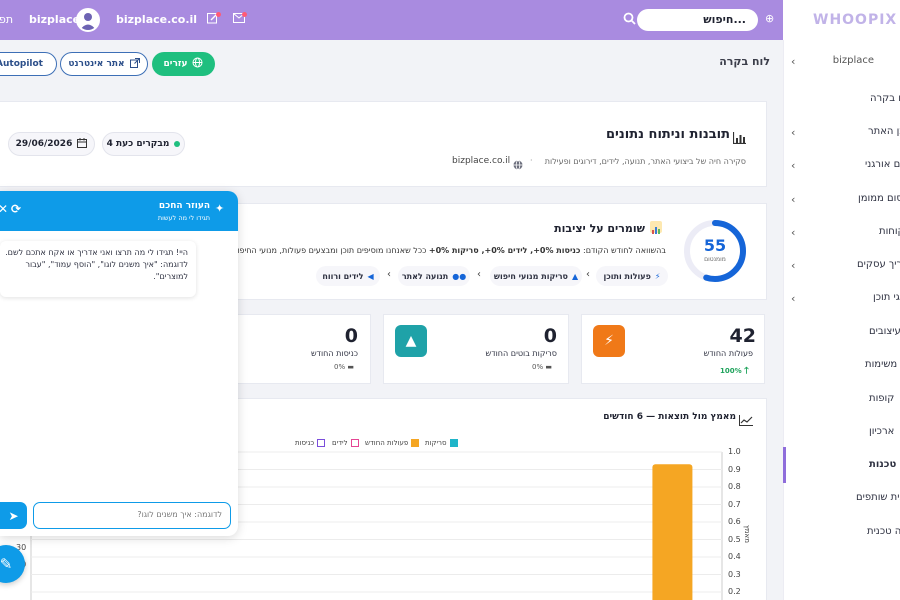  What do you see at coordinates (669, 417) in the screenshot?
I see `chart-title: מאמץ מול תוצאות — 6 חודשים` at bounding box center [669, 417].